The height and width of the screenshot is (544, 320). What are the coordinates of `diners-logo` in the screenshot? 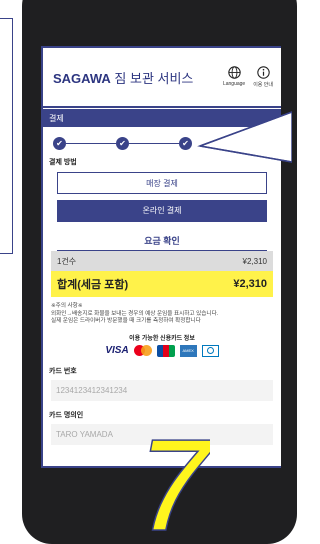 It's located at (210, 350).